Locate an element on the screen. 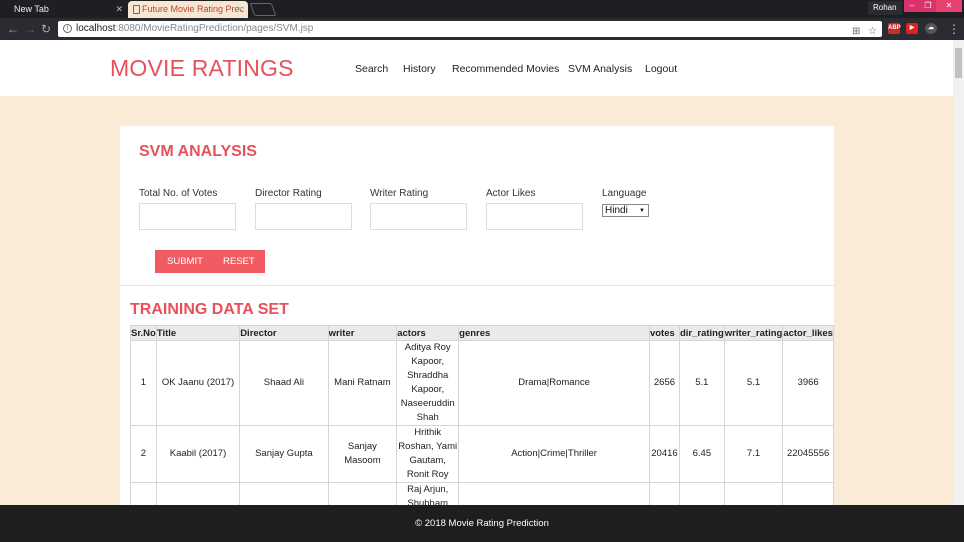 The width and height of the screenshot is (964, 542). col-actors: actors is located at coordinates (428, 333).